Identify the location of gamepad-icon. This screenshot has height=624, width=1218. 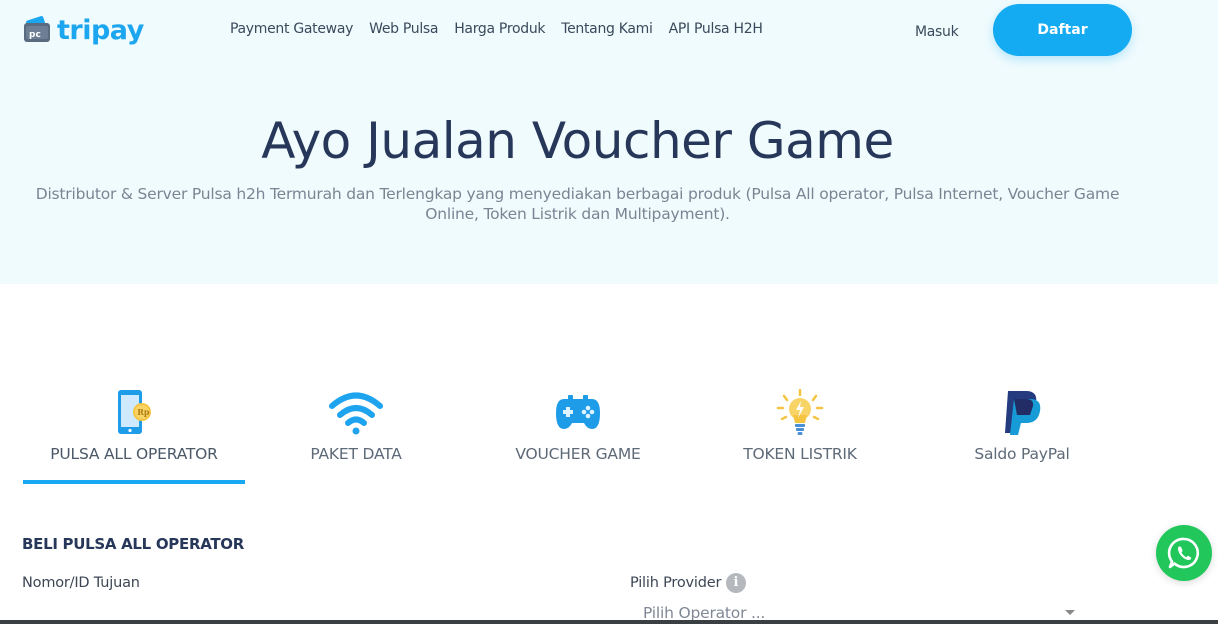
(578, 413).